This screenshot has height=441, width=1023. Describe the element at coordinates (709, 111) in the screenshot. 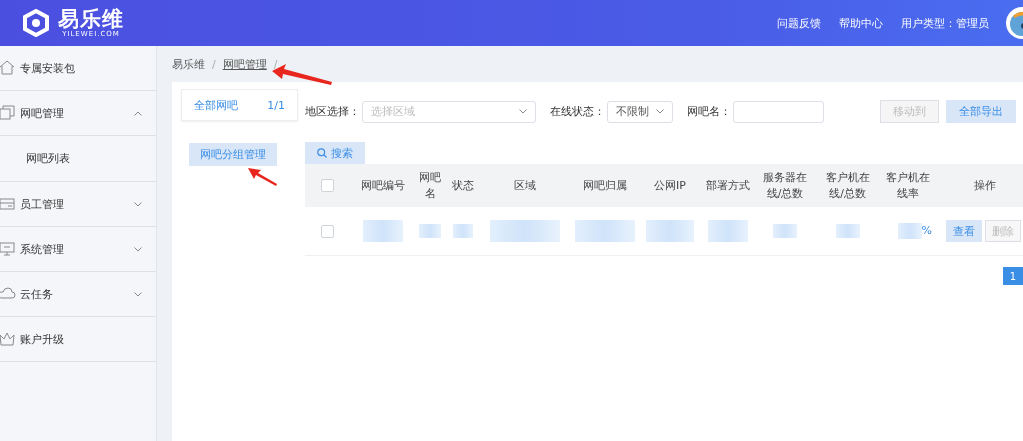

I see `filter-label: 网吧名：` at that location.